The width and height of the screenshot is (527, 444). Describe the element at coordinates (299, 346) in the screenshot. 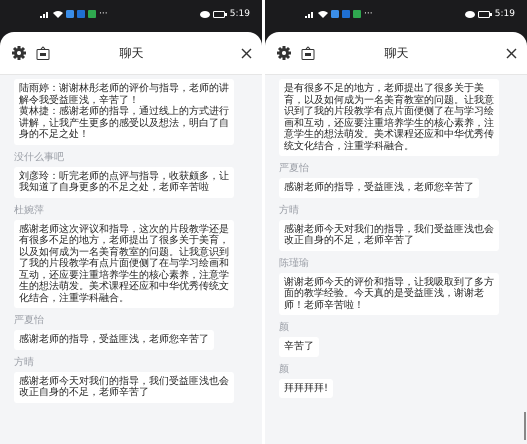

I see `message-text: 辛苦了` at that location.